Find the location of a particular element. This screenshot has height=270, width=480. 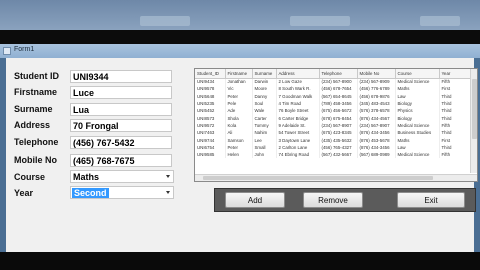

column-header: Surname is located at coordinates (264, 74).